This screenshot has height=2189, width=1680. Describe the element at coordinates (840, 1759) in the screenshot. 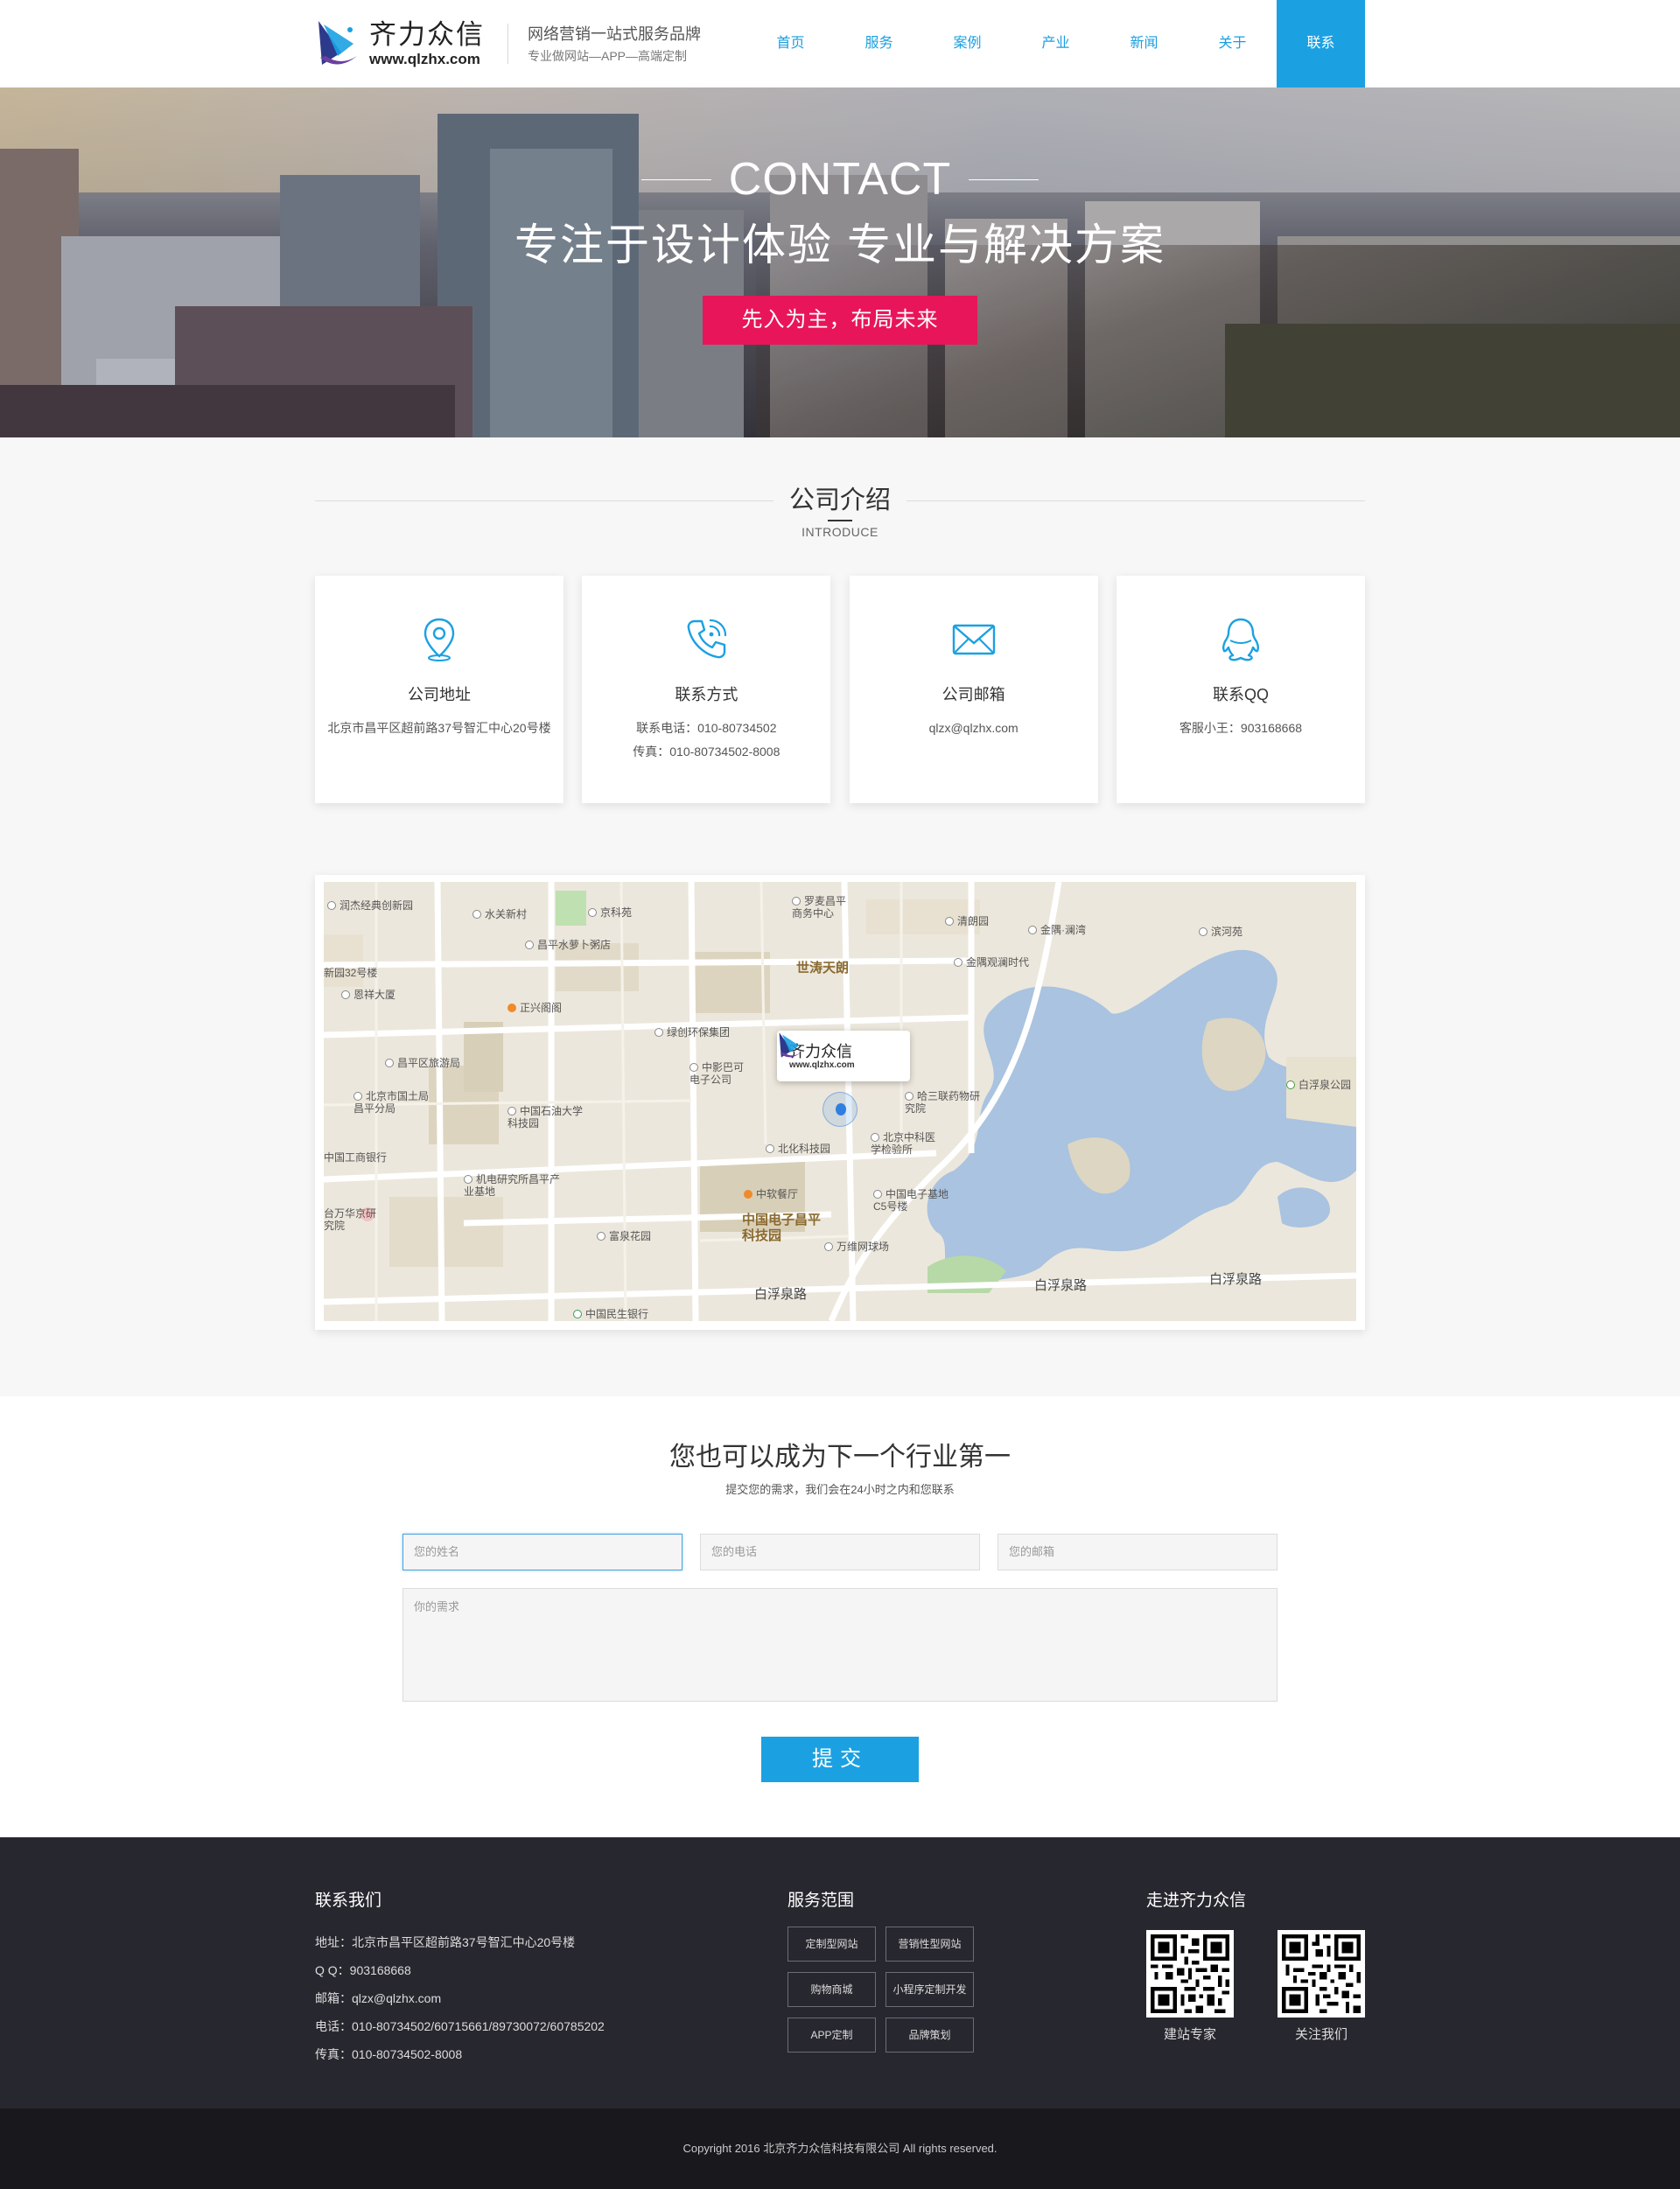

I see `submit-button: 提交` at that location.